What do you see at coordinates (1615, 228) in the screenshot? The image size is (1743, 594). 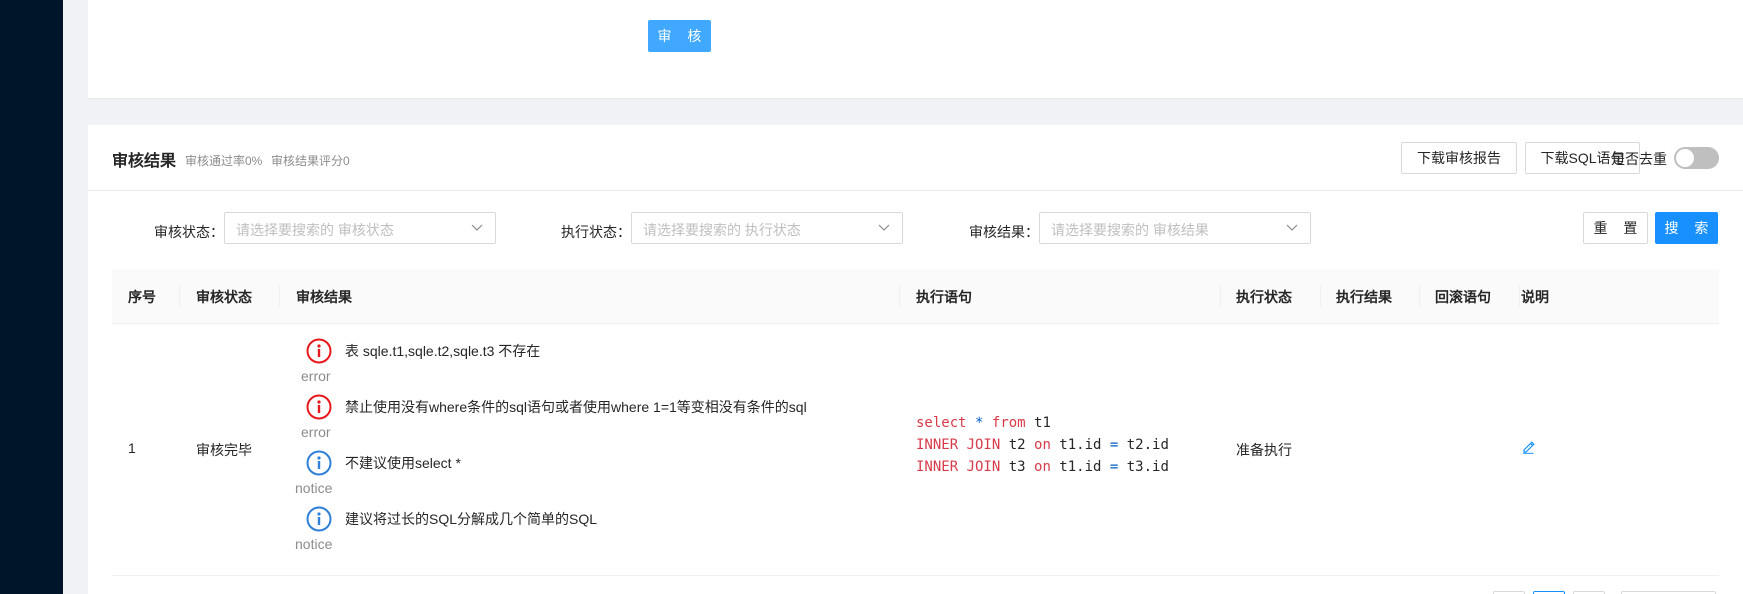 I see `reset-button: 重 置` at bounding box center [1615, 228].